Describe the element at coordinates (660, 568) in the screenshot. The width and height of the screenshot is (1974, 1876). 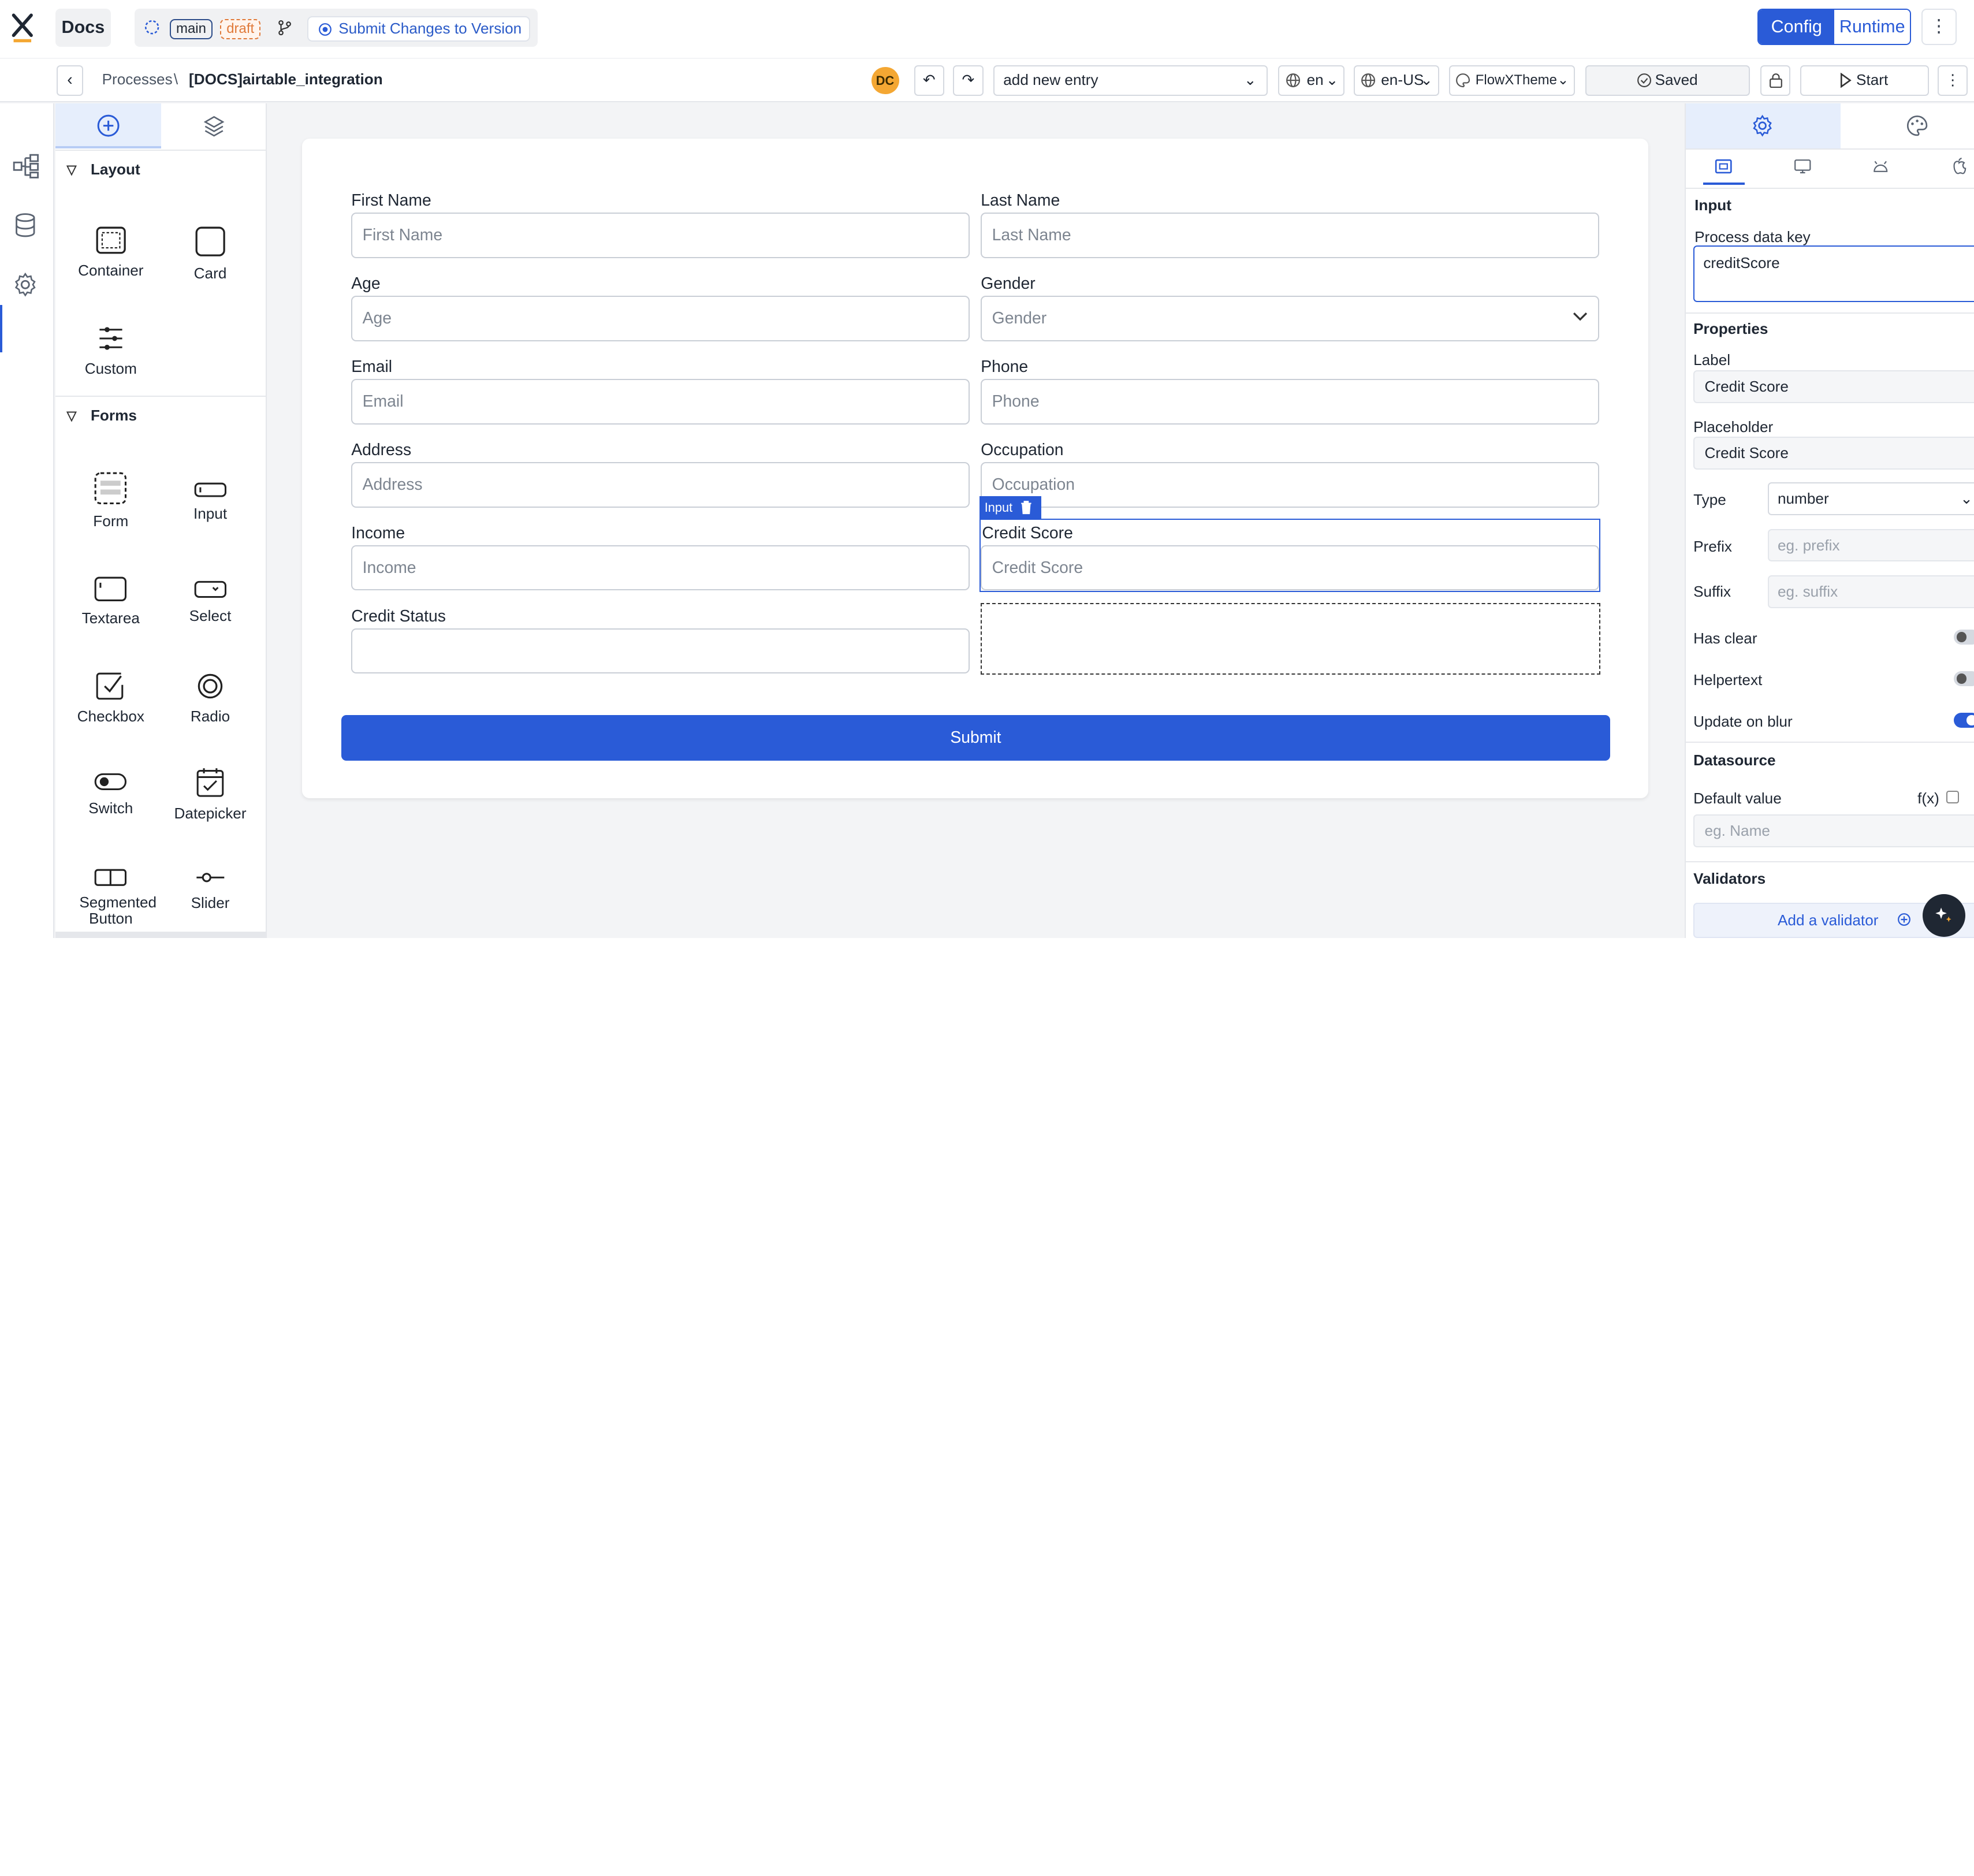
I see `income-input: Income` at that location.